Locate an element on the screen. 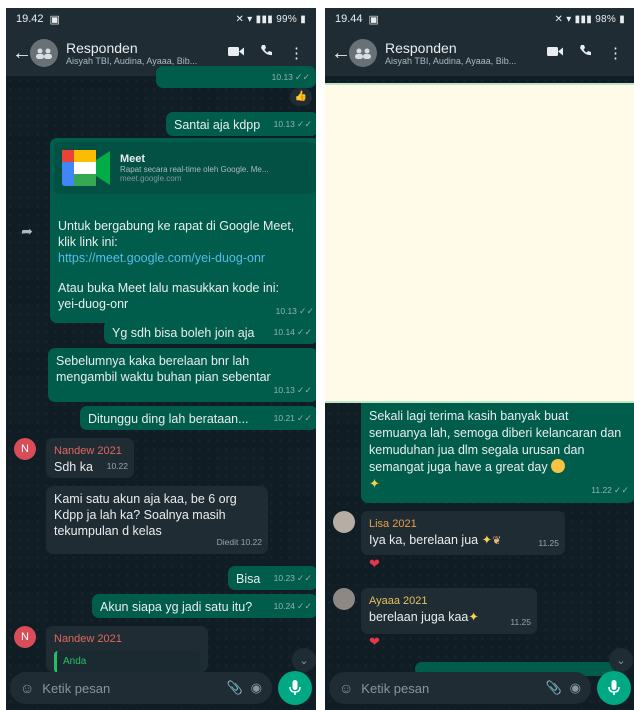 Image resolution: width=634 pixels, height=710 pixels. chevron-down-icon: ⌄ is located at coordinates (304, 660).